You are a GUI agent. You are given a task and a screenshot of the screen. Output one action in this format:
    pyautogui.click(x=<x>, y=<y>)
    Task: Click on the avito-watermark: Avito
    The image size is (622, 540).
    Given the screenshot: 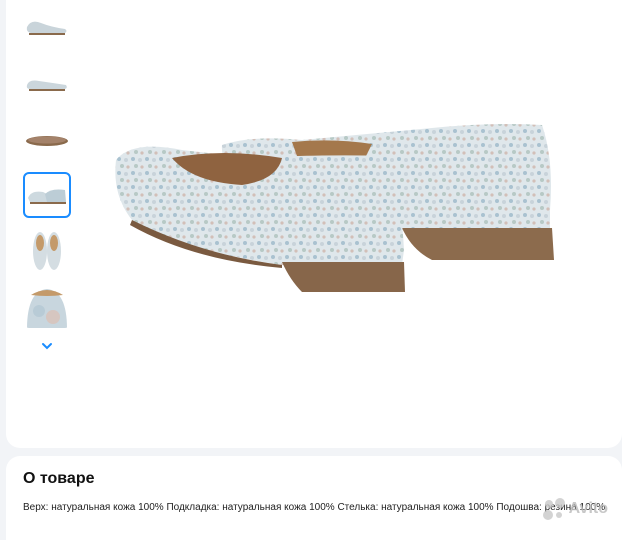 What is the action you would take?
    pyautogui.click(x=575, y=509)
    